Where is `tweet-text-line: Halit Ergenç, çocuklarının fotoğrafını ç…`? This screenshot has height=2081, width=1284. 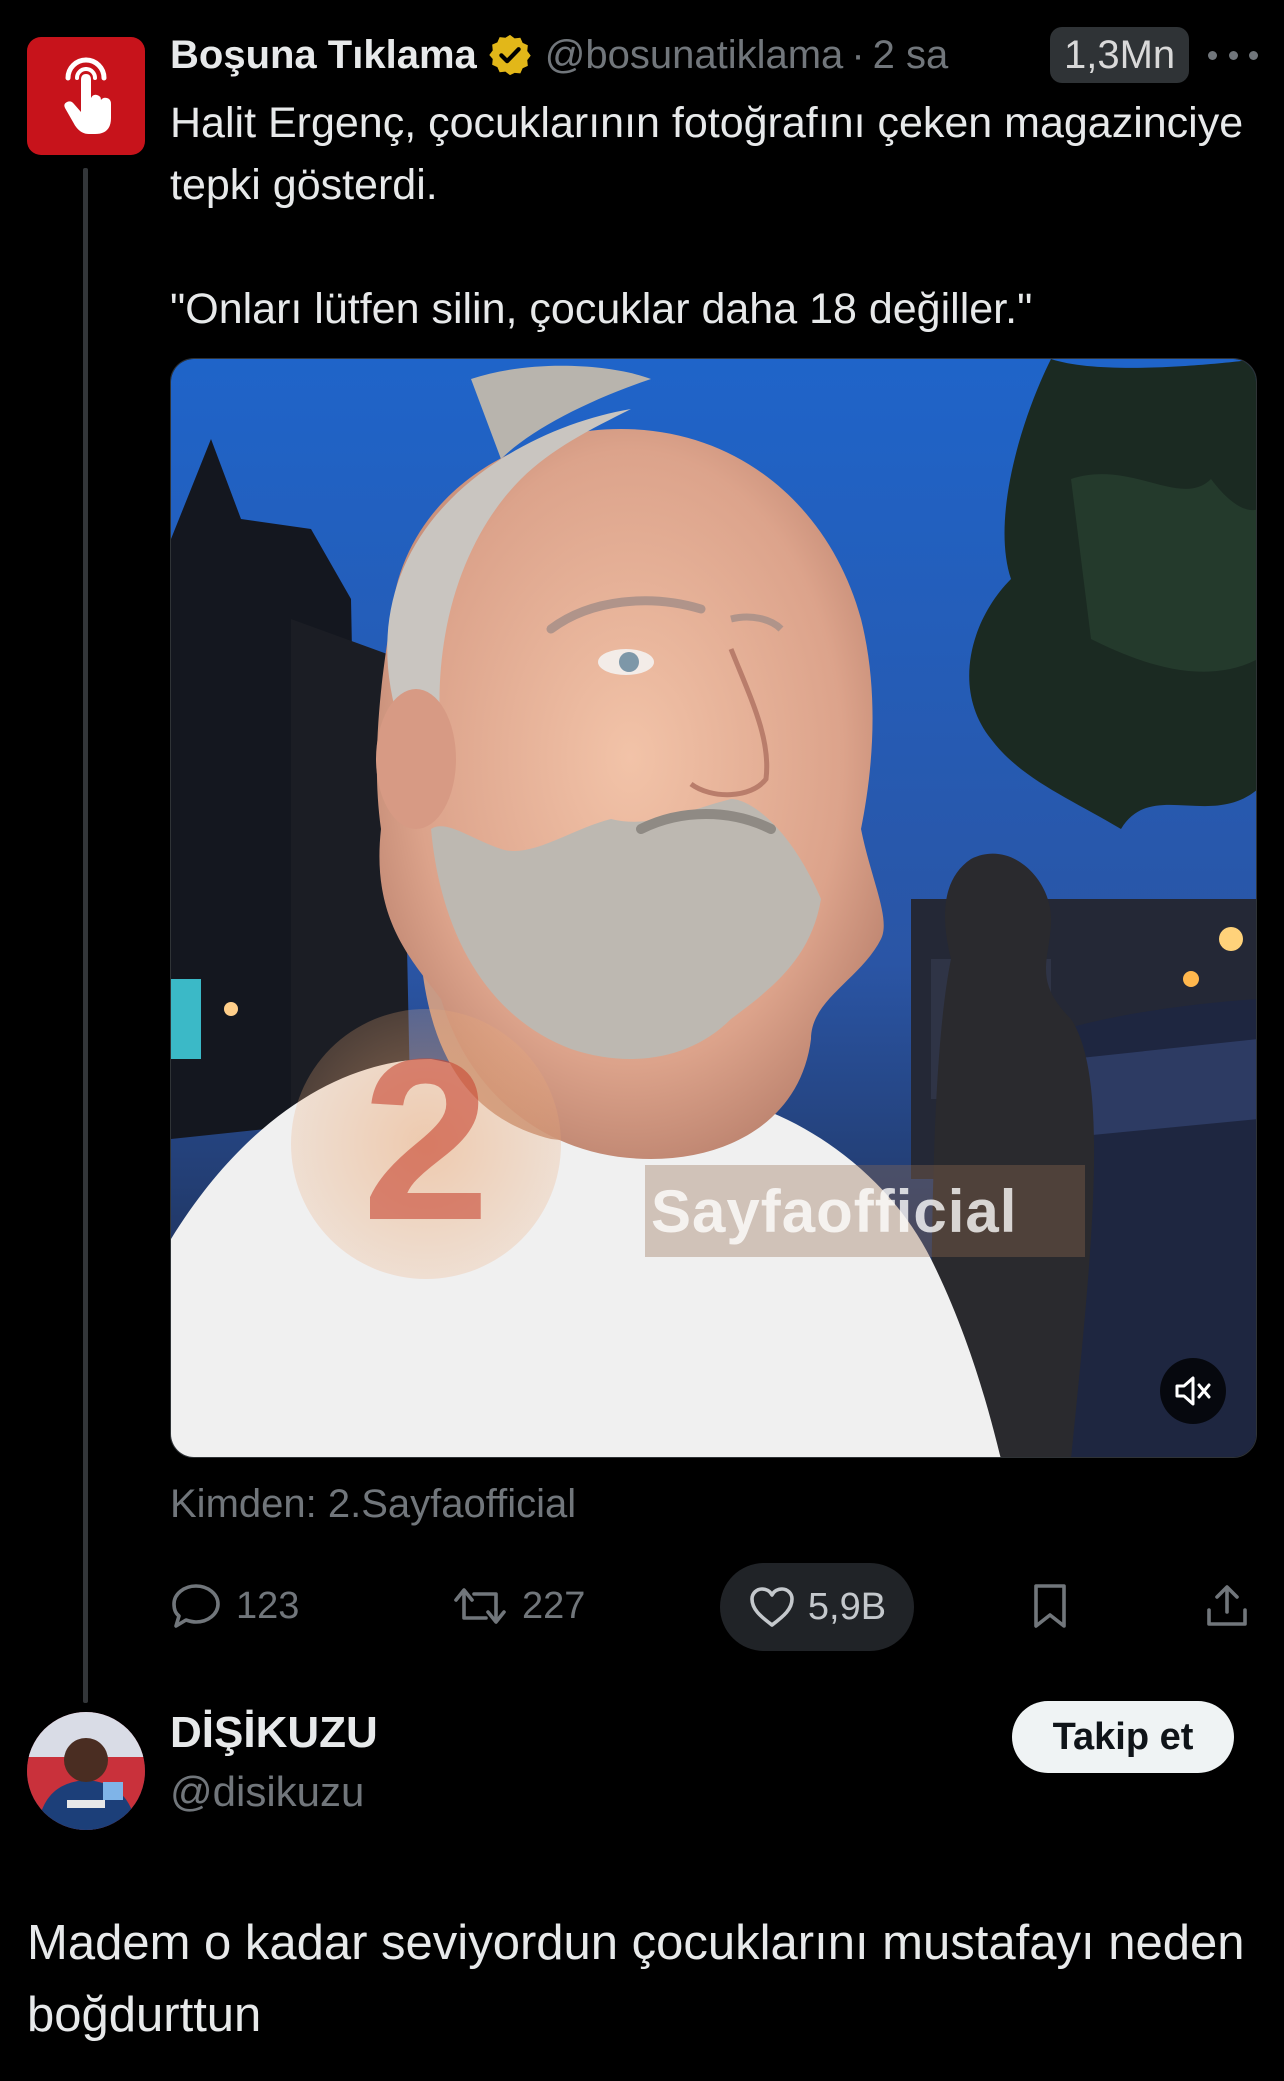 tweet-text-line: Halit Ergenç, çocuklarının fotoğrafını ç… is located at coordinates (707, 154).